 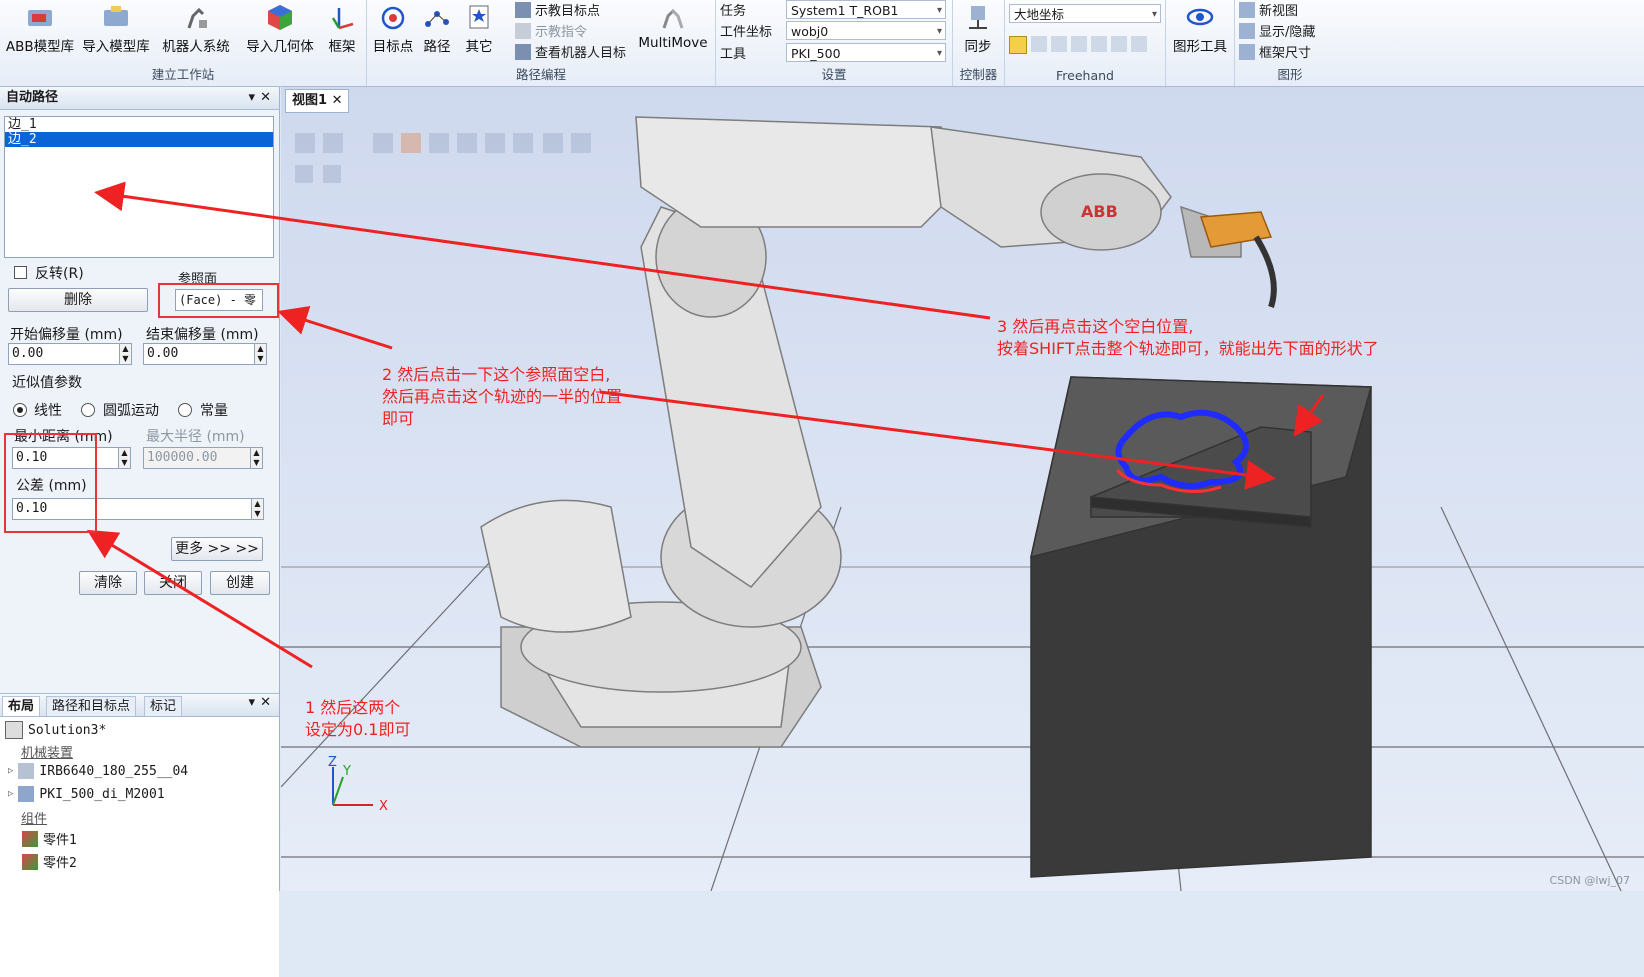 I want to click on radio-constant-label: 常量, so click(x=214, y=411).